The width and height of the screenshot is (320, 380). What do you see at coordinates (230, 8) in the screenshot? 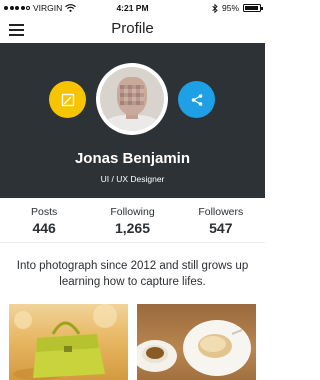
I see `battery-percent: 95%` at bounding box center [230, 8].